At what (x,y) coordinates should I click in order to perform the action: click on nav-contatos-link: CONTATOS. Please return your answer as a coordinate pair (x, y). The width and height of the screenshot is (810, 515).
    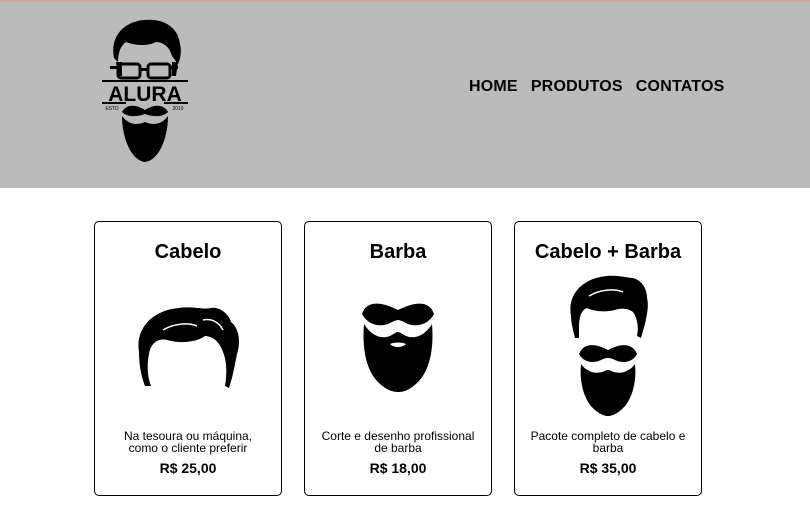
    Looking at the image, I should click on (680, 87).